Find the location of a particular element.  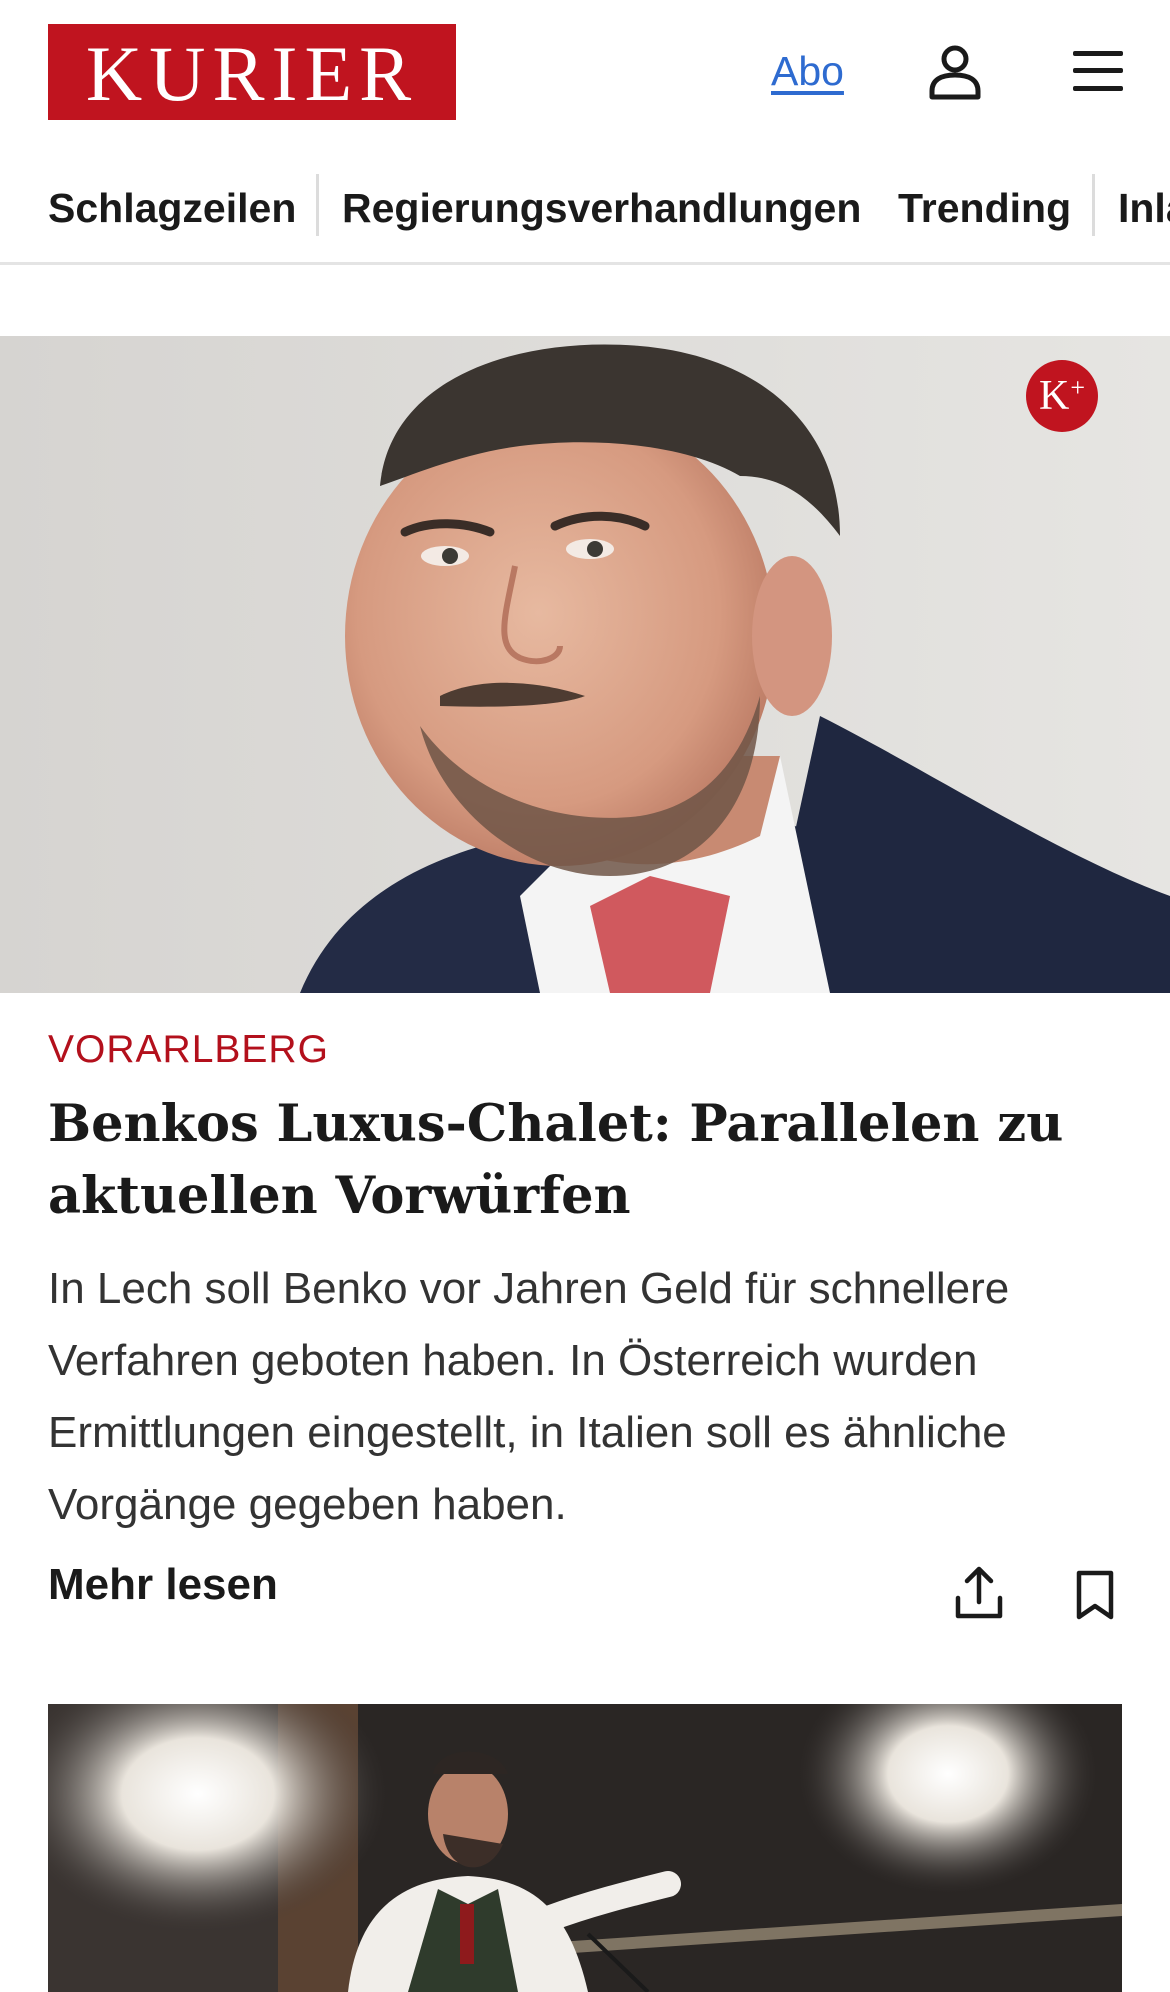

site-header: KURIER Abo is located at coordinates (585, 73).